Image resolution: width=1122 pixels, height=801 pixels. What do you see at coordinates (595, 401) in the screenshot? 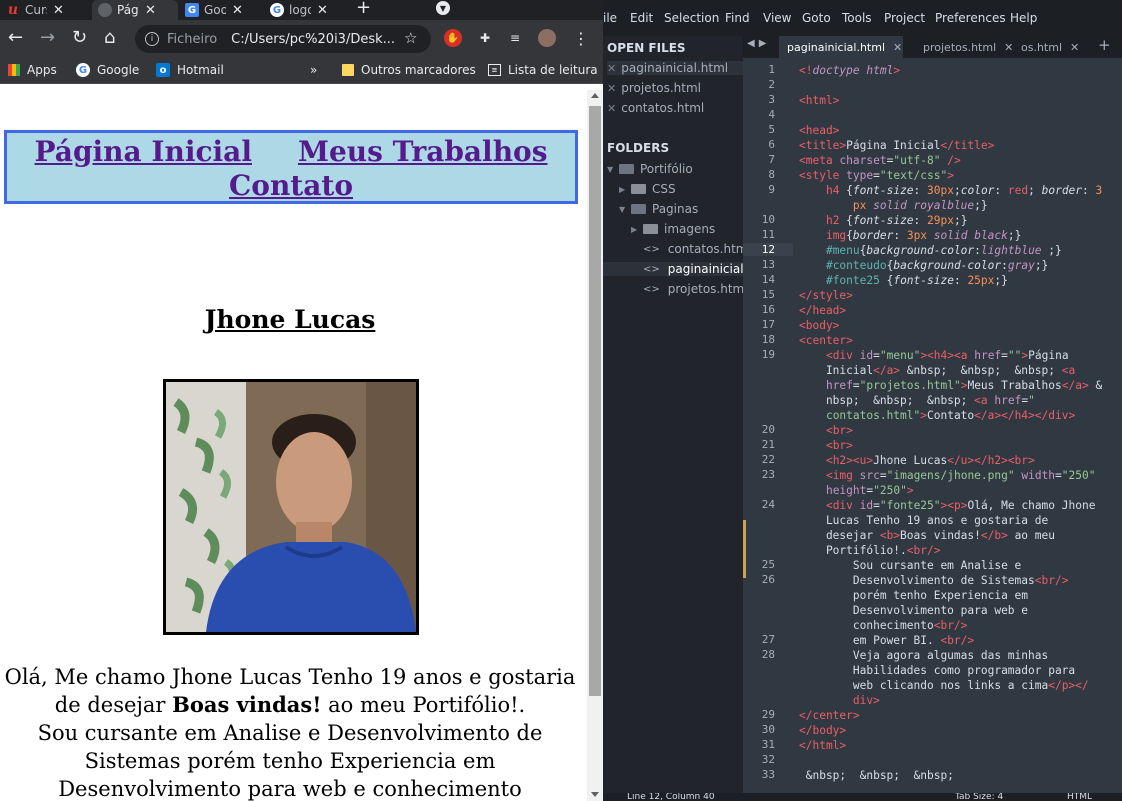
I see `scrollbar-thumb` at bounding box center [595, 401].